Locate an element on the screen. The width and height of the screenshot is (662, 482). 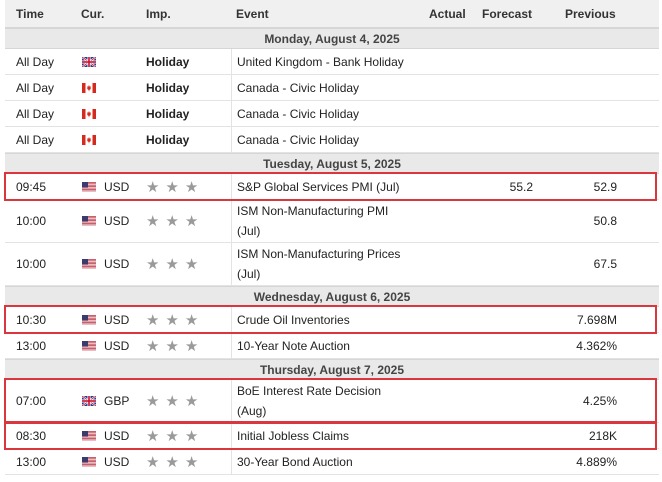
event-forecast: 55.2 is located at coordinates (521, 186).